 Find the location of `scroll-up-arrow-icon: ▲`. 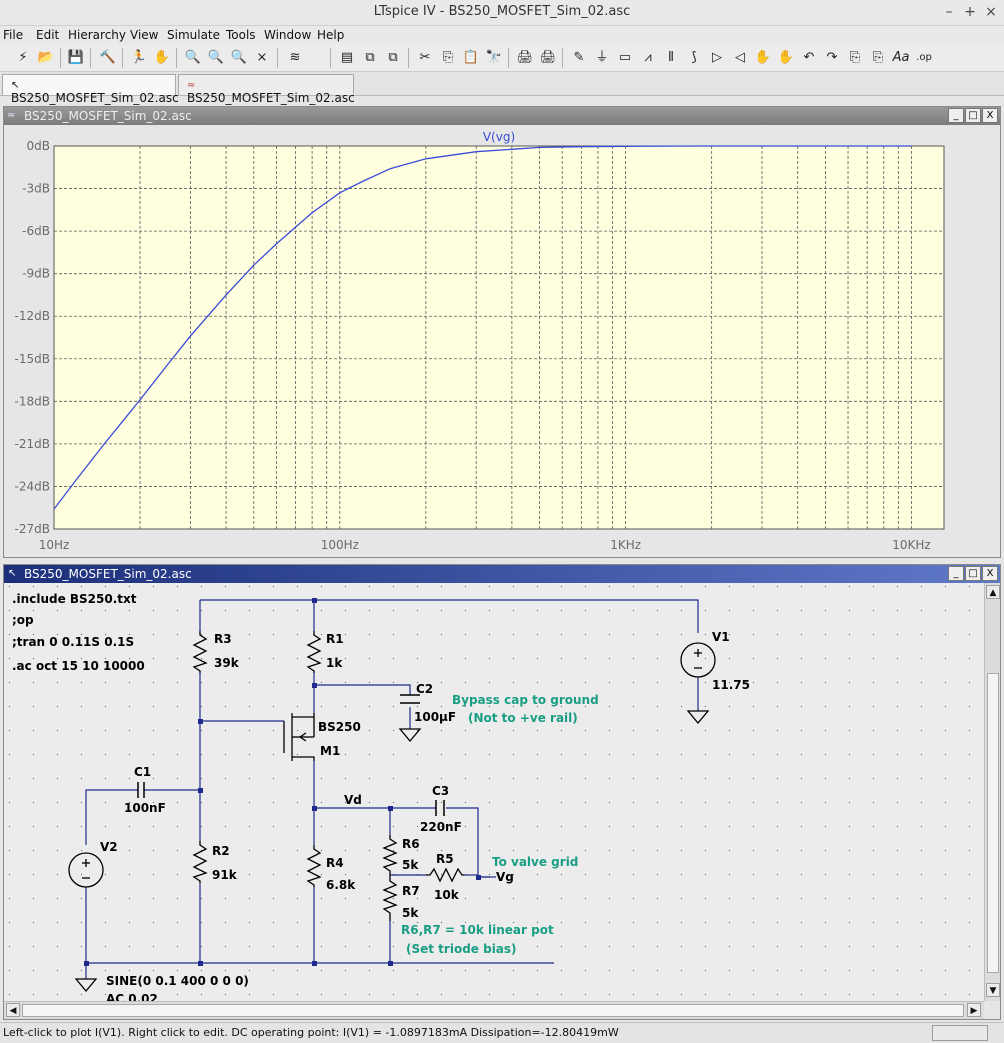

scroll-up-arrow-icon: ▲ is located at coordinates (993, 592).